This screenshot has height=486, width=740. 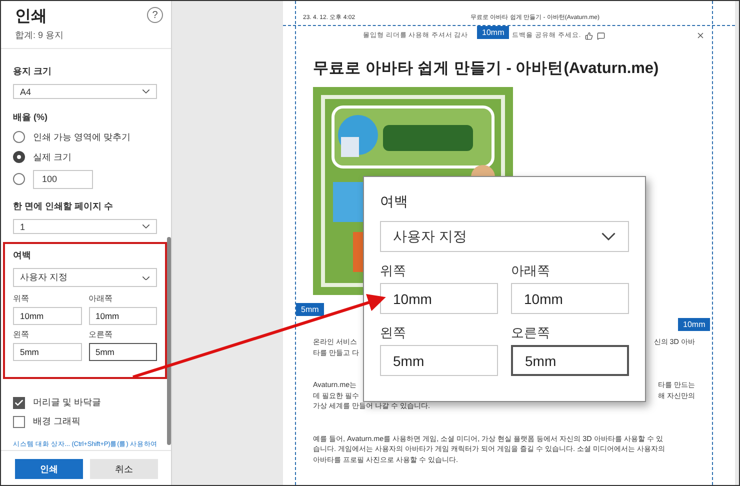 I want to click on section-label: 배율 (%), so click(x=30, y=117).